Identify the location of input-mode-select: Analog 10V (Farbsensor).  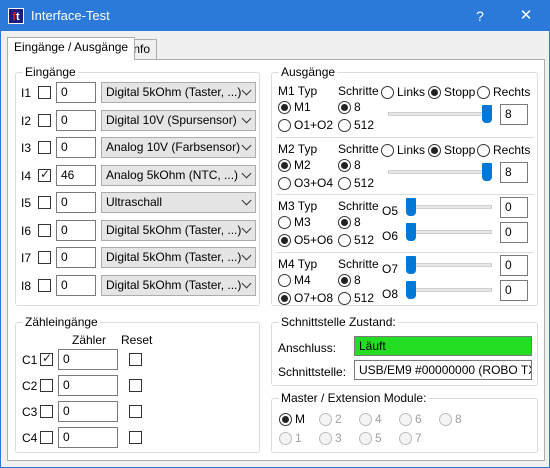
(178, 147).